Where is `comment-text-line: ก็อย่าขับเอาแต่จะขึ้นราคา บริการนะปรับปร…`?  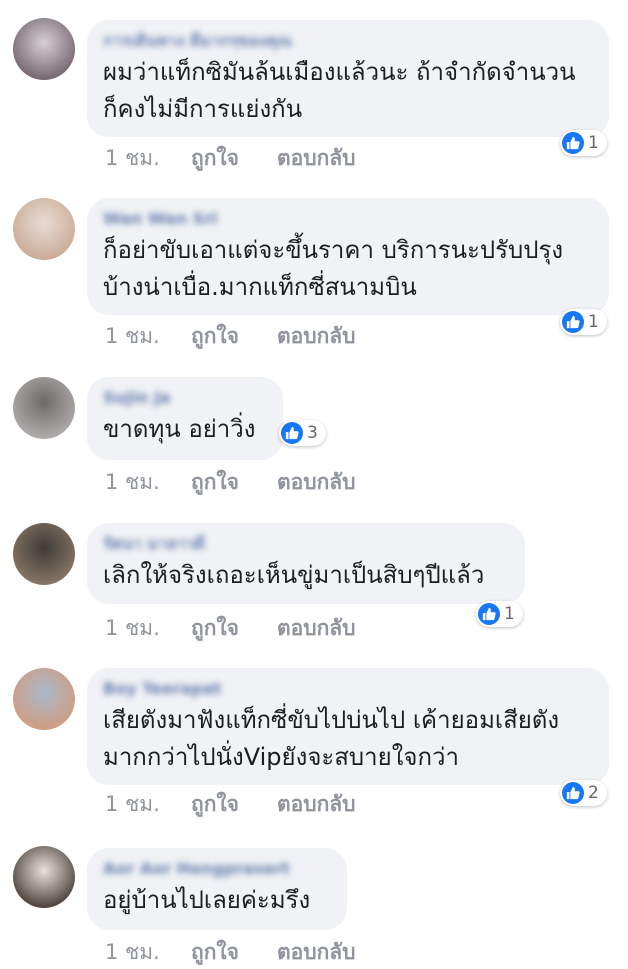 comment-text-line: ก็อย่าขับเอาแต่จะขึ้นราคา บริการนะปรับปร… is located at coordinates (333, 250).